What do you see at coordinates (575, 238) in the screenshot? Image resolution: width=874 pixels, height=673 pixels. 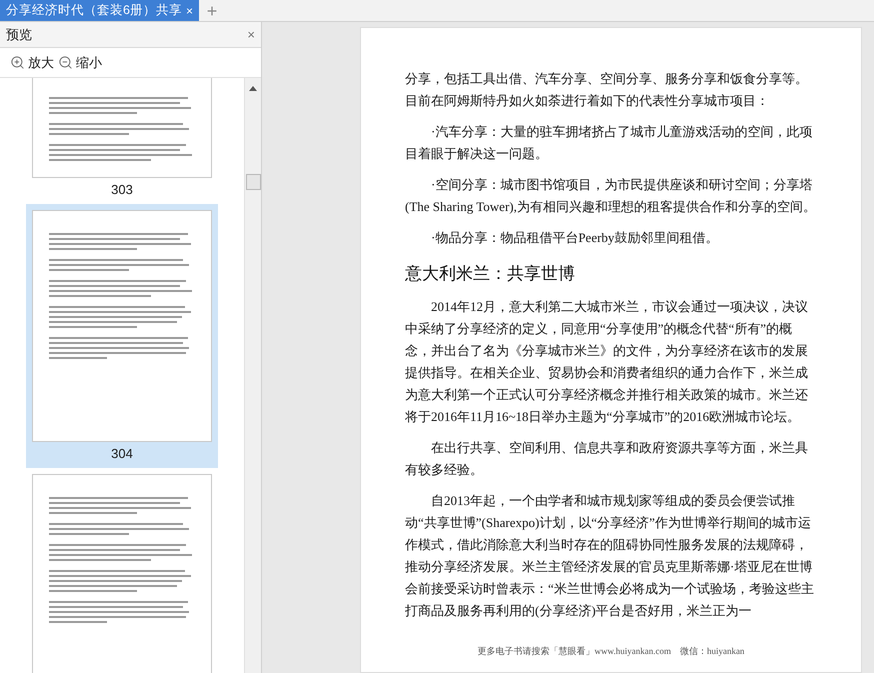 I see `body-paragraph: ·物品分享：物品租借平台Peerby鼓励邻里间租借。` at bounding box center [575, 238].